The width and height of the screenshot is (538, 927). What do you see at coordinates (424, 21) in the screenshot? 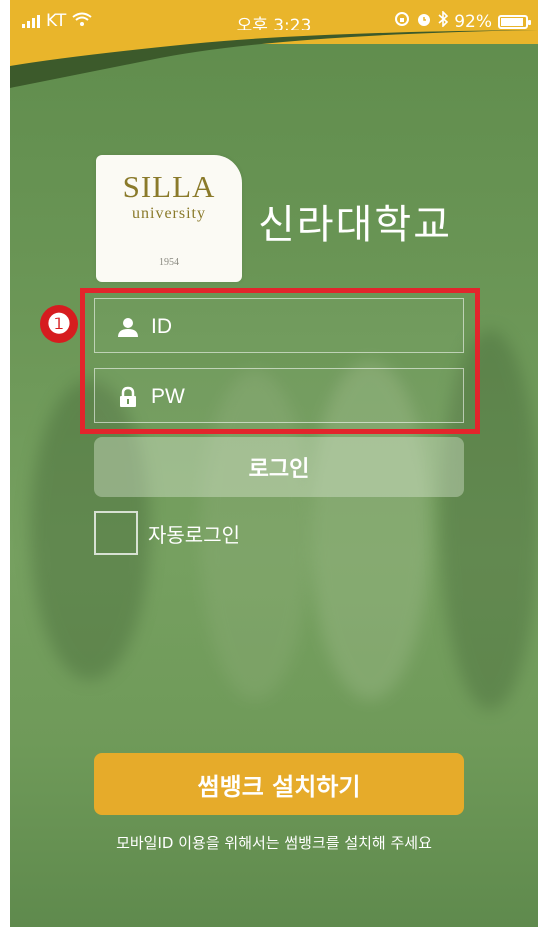
I see `alarm-icon` at bounding box center [424, 21].